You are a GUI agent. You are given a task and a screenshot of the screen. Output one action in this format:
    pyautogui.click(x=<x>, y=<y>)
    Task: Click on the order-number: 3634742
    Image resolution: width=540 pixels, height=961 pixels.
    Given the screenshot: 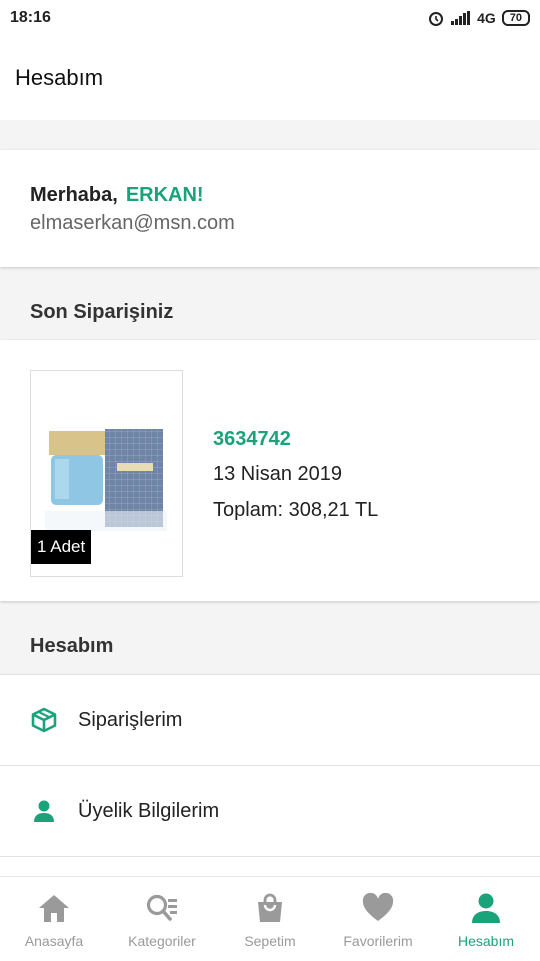 What is the action you would take?
    pyautogui.click(x=252, y=439)
    